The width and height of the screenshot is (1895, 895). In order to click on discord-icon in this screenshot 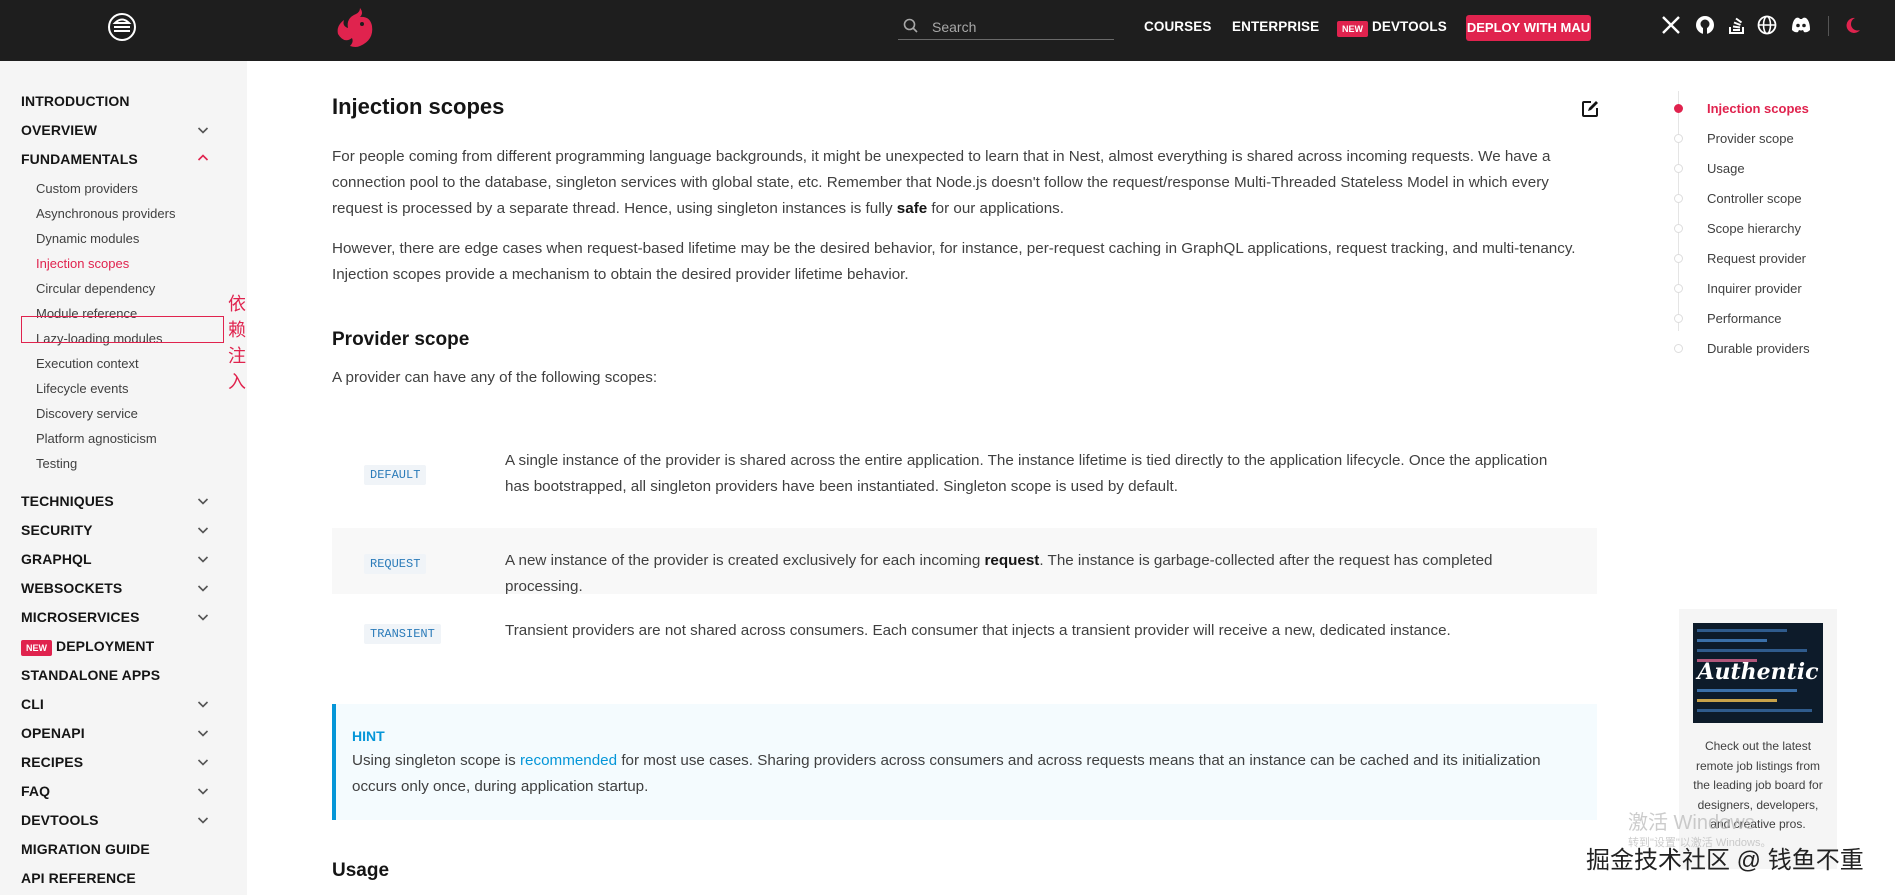, I will do `click(1800, 25)`.